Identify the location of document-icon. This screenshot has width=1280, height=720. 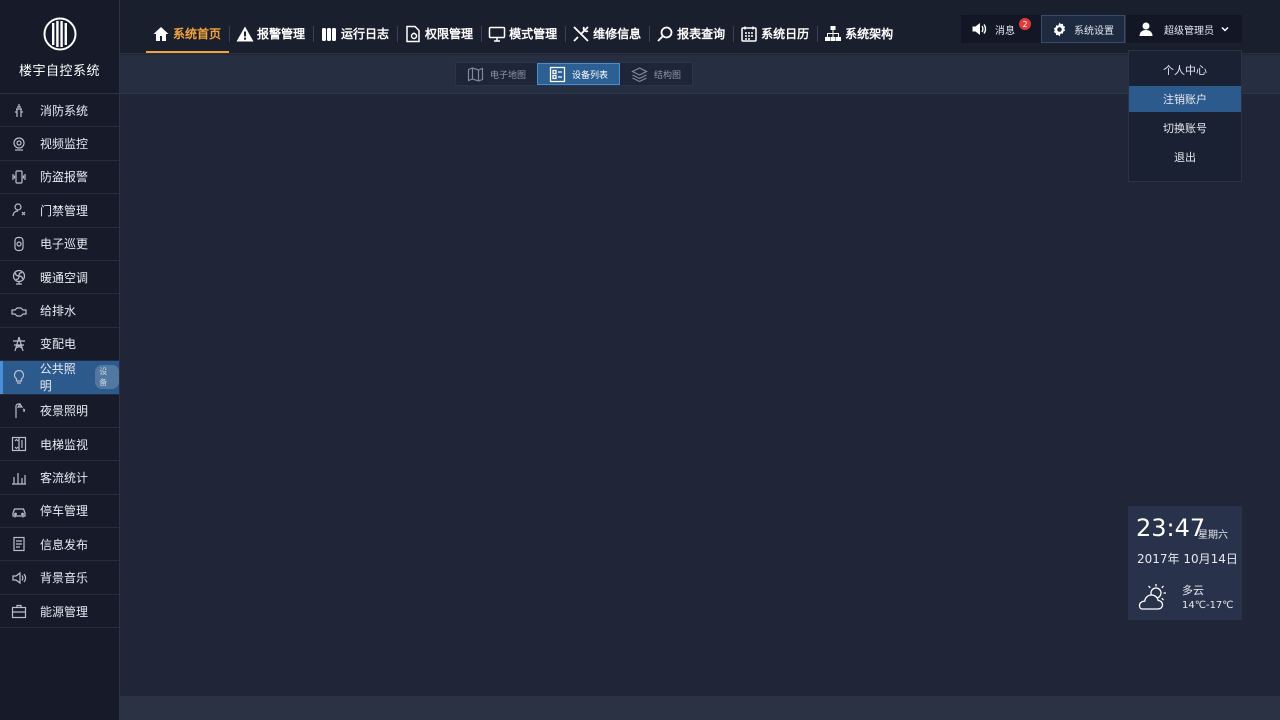
(19, 544).